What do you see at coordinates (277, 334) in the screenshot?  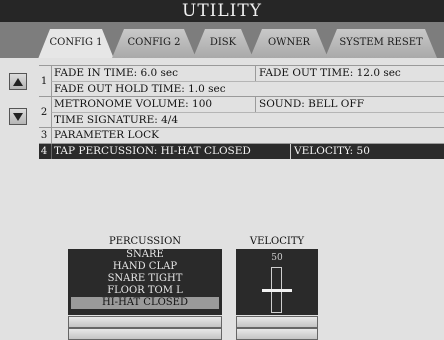 I see `velocity-down-button` at bounding box center [277, 334].